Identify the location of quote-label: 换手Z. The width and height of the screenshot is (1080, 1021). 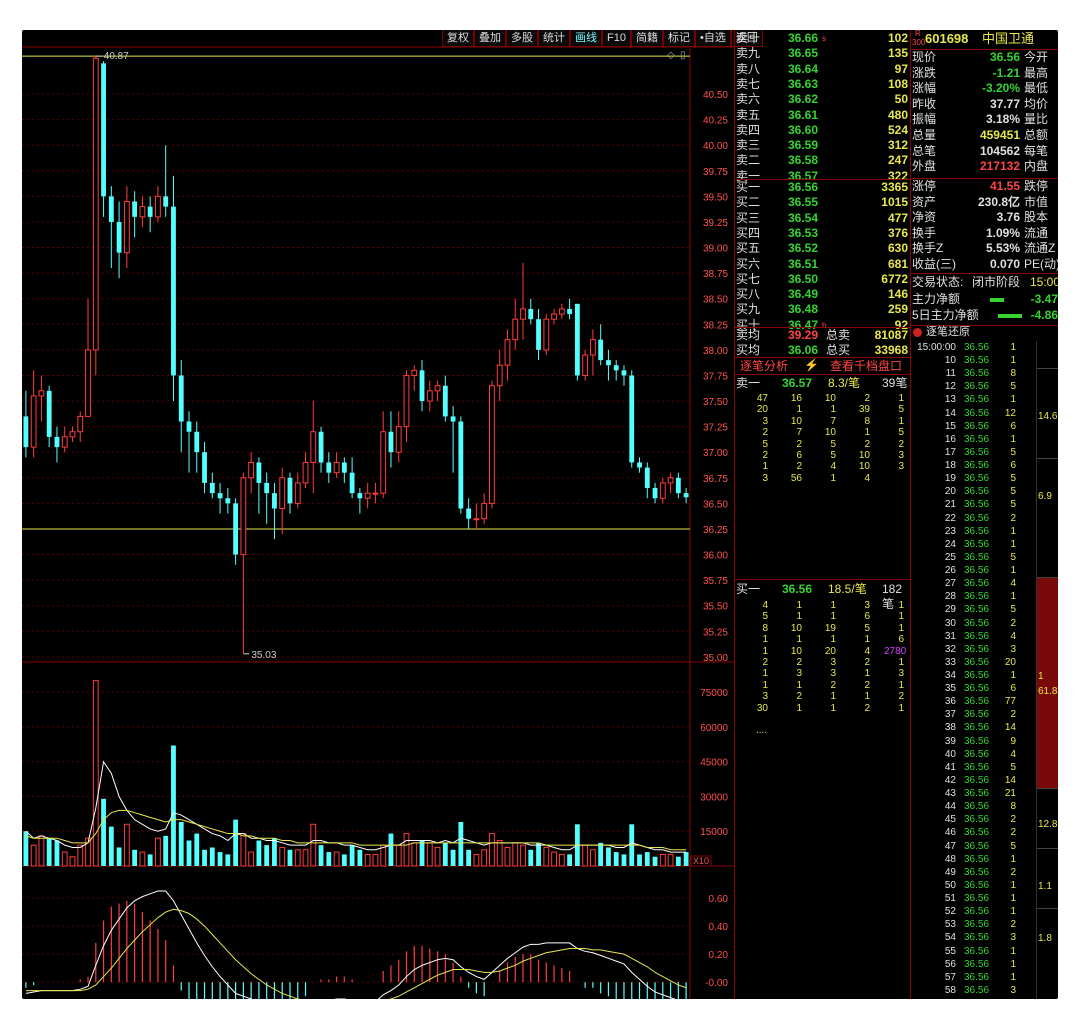
(928, 248).